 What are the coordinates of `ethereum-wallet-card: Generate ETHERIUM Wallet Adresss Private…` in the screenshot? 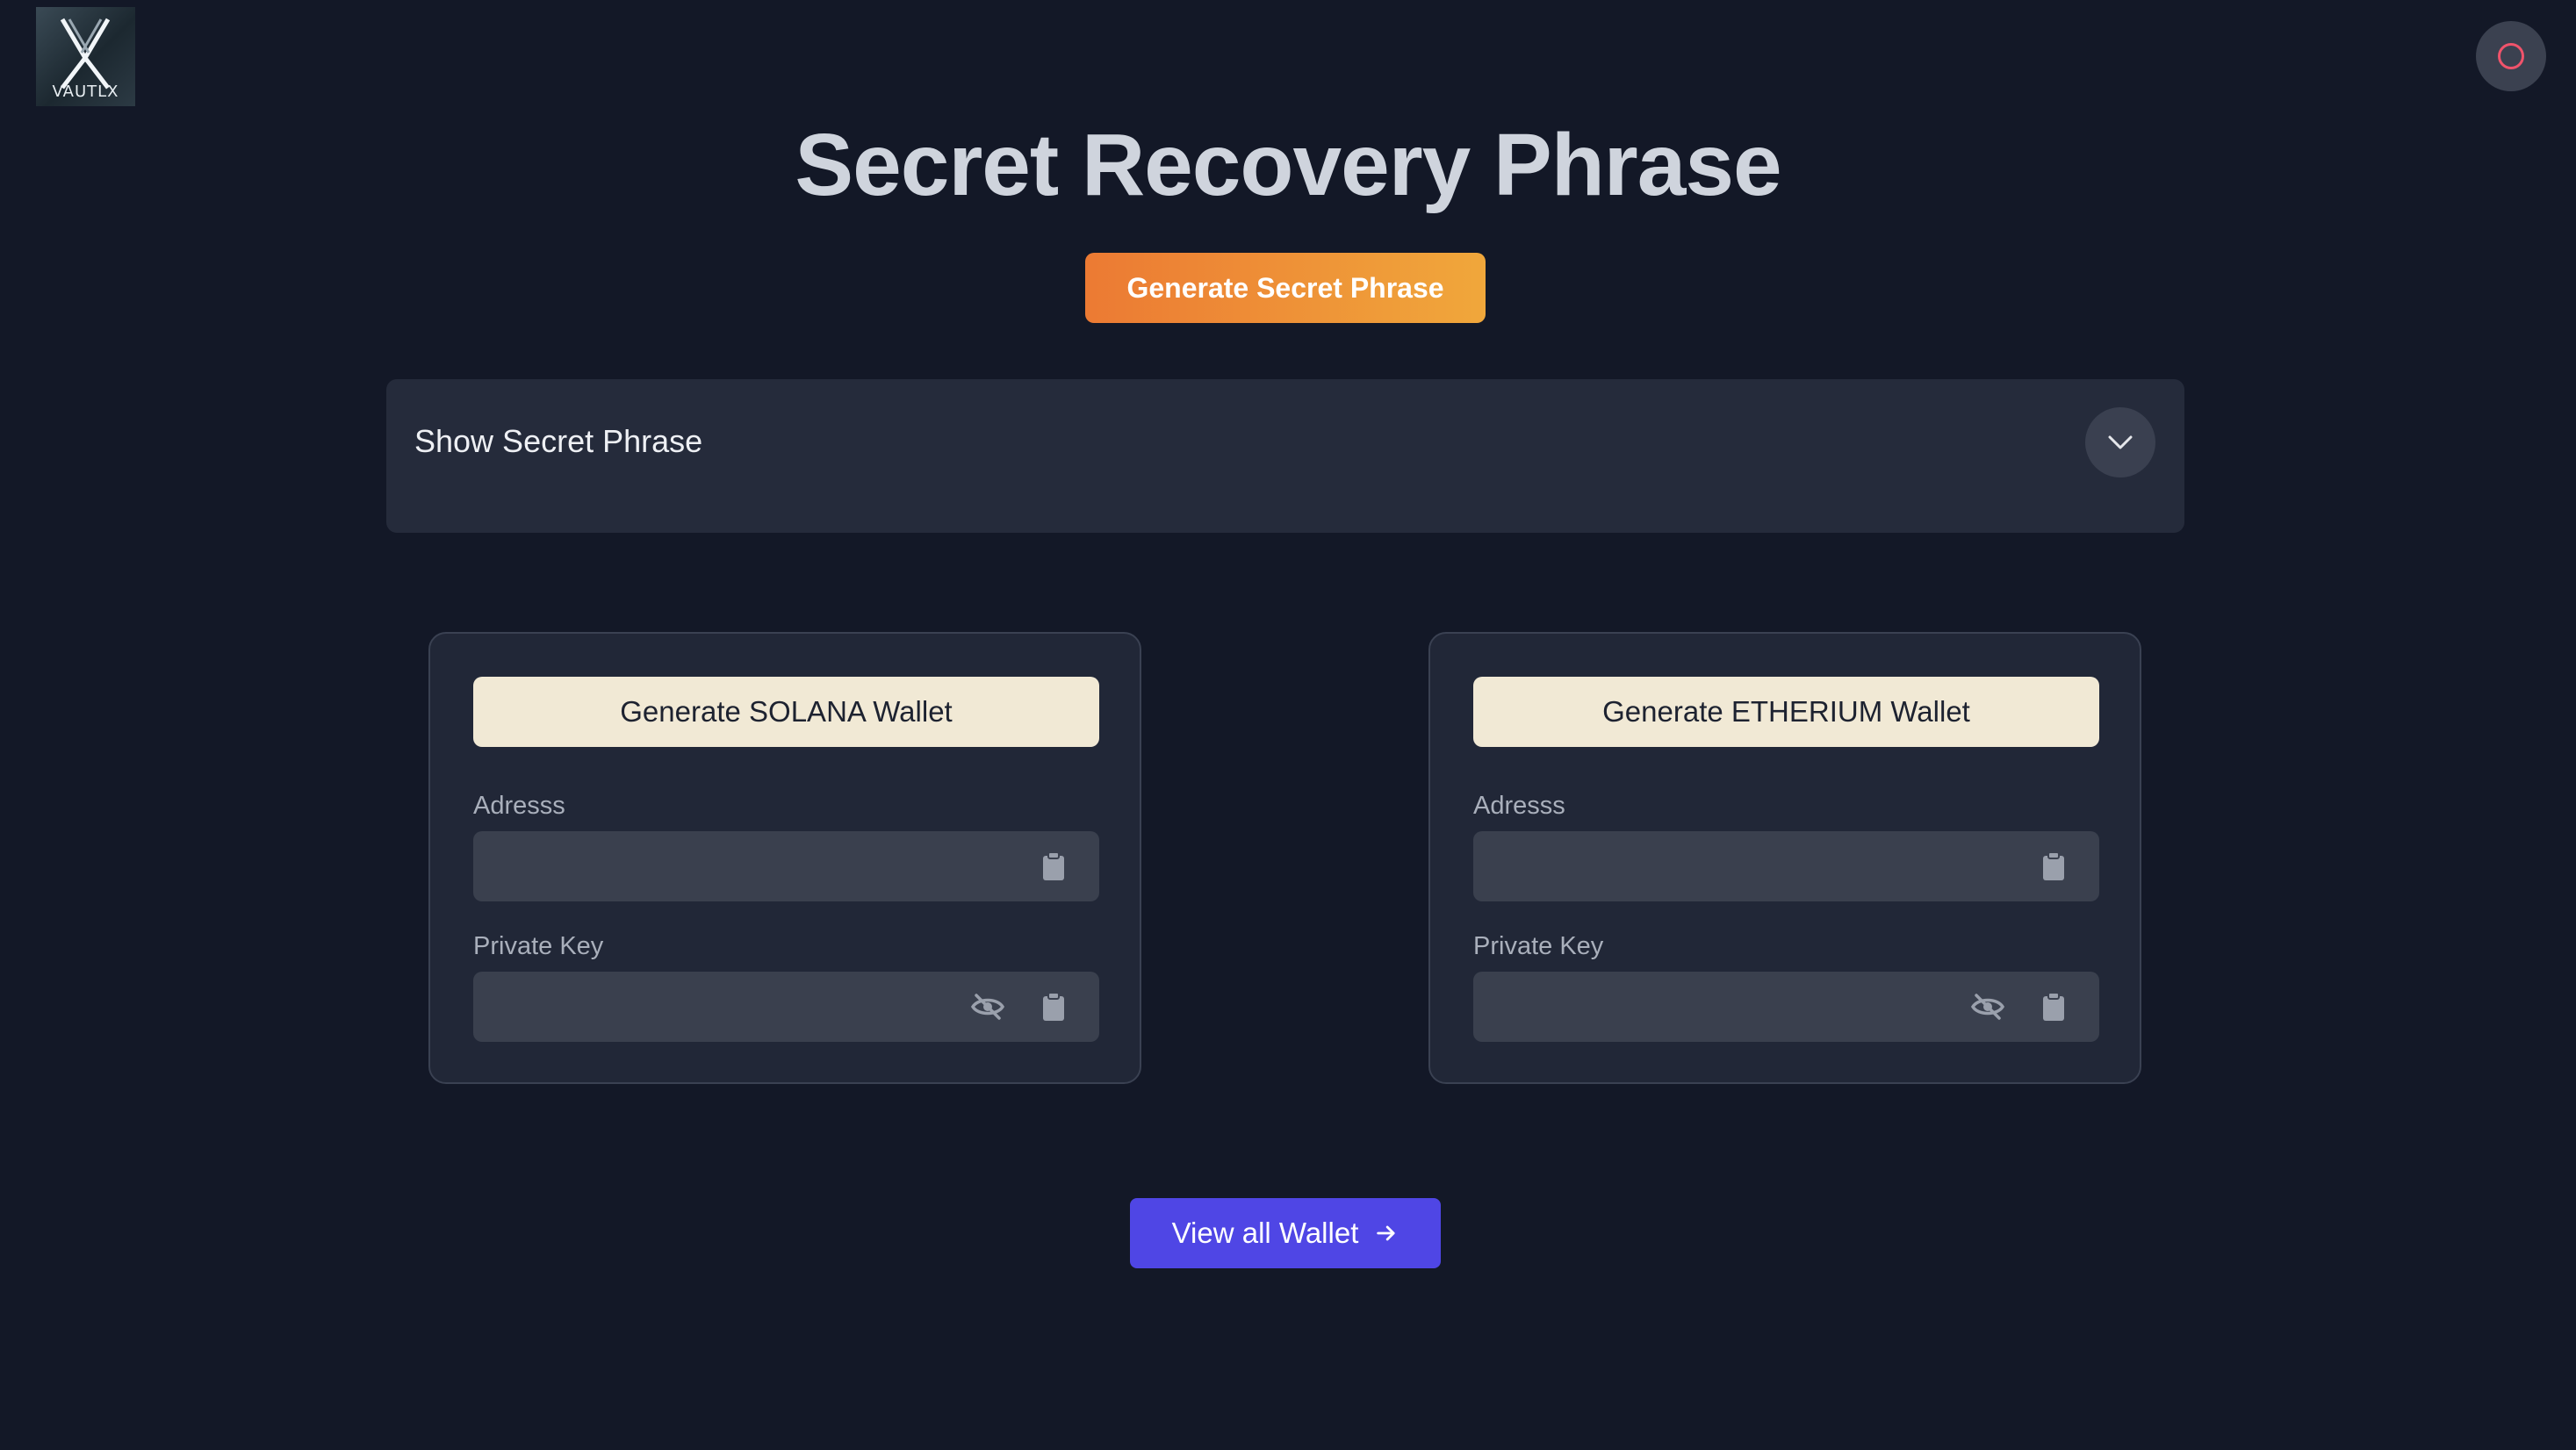 It's located at (1784, 858).